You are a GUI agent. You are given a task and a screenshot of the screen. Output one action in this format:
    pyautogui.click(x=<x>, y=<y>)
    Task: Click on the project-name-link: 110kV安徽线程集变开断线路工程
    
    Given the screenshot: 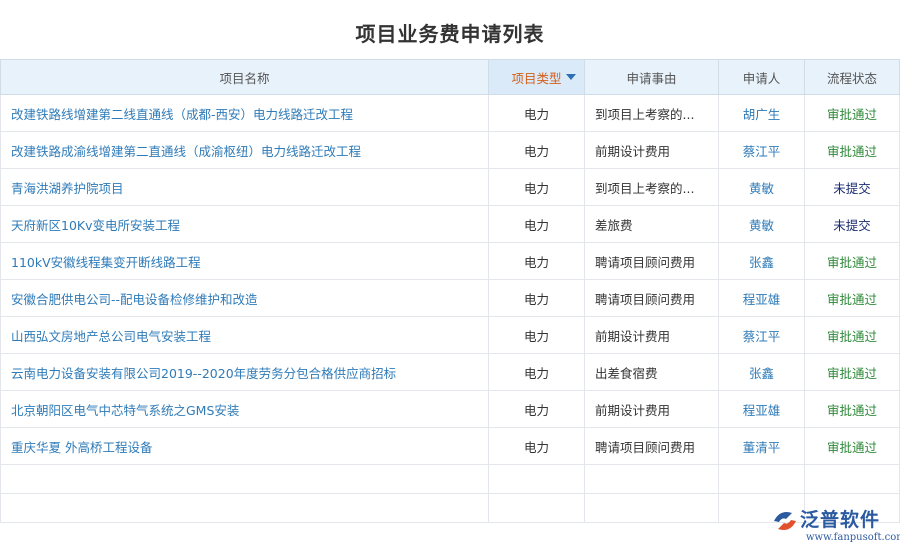 What is the action you would take?
    pyautogui.click(x=244, y=261)
    